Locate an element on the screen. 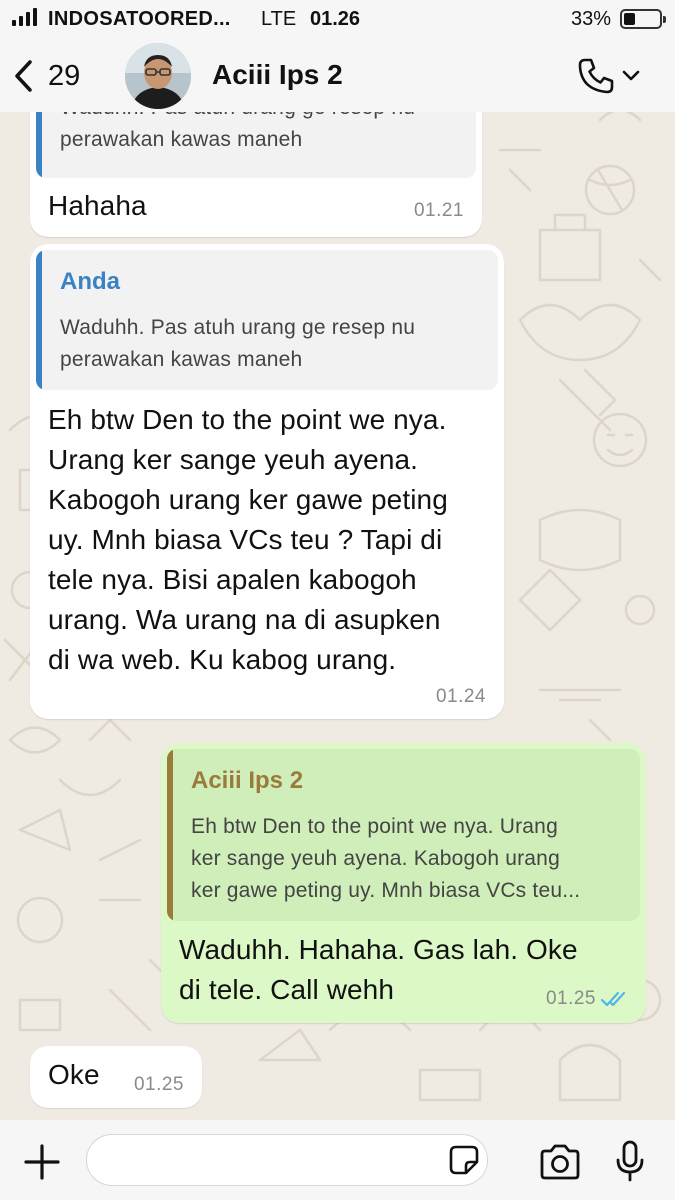  voice-message-button is located at coordinates (630, 1161).